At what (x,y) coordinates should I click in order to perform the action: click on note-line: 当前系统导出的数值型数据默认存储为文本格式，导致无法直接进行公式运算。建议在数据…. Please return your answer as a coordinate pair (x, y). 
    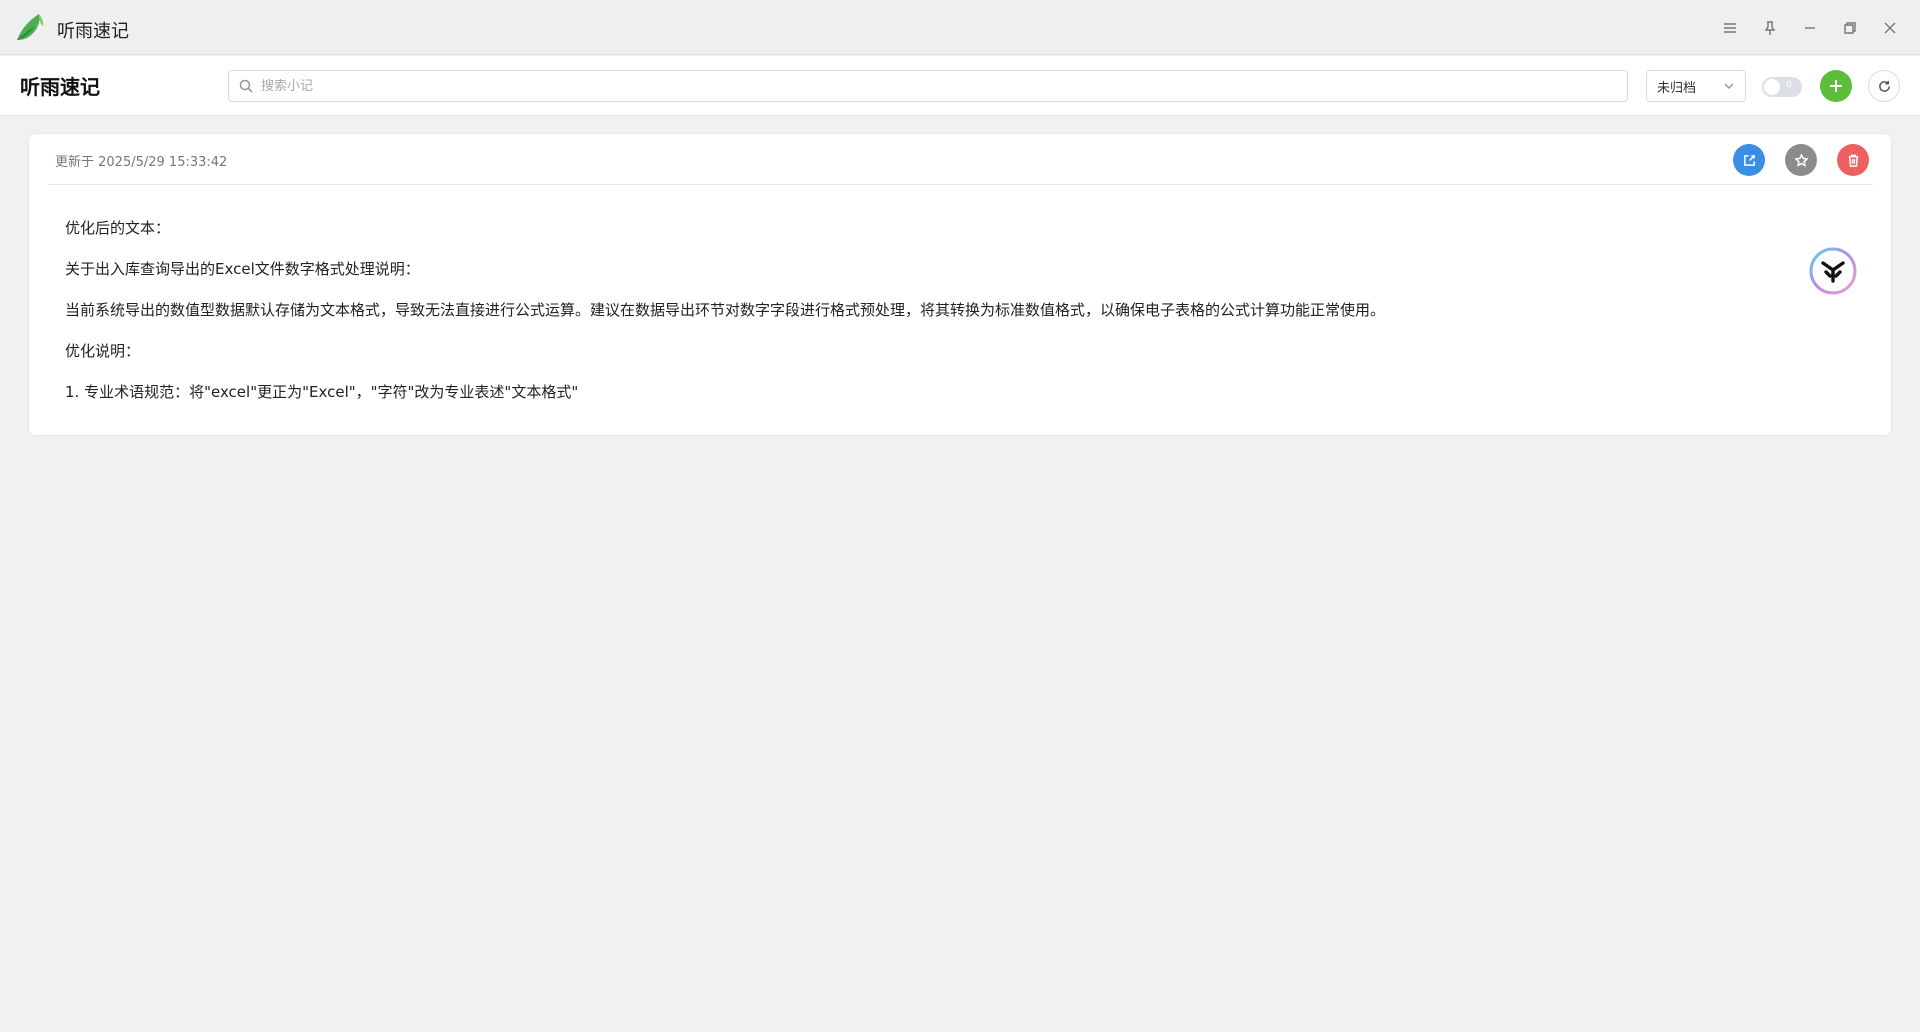
    Looking at the image, I should click on (725, 310).